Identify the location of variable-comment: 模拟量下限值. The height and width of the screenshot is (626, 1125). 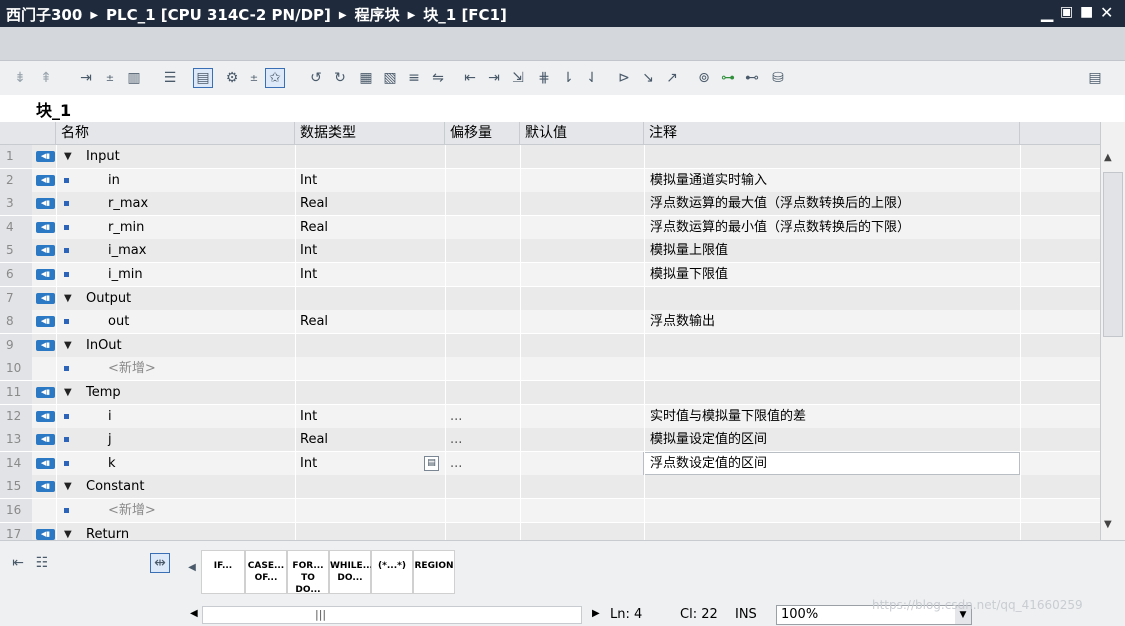
(689, 274).